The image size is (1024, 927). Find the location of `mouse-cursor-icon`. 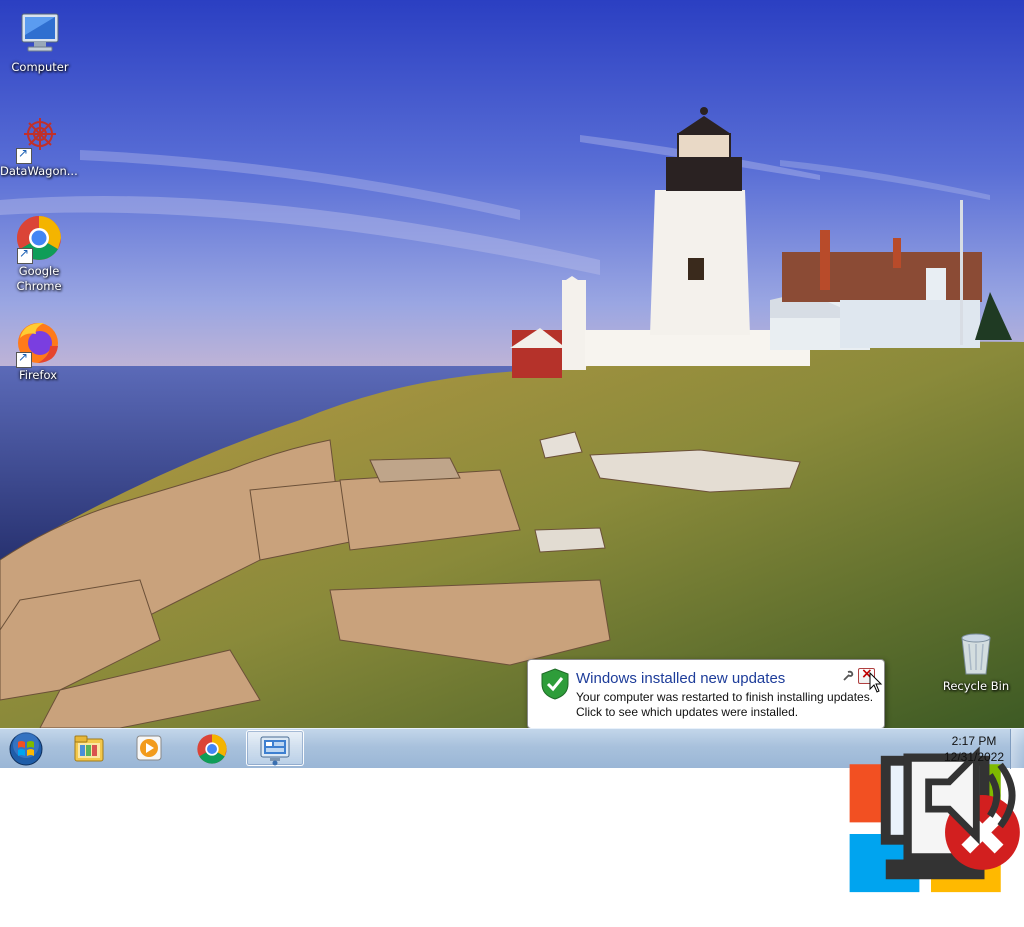

mouse-cursor-icon is located at coordinates (876, 682).